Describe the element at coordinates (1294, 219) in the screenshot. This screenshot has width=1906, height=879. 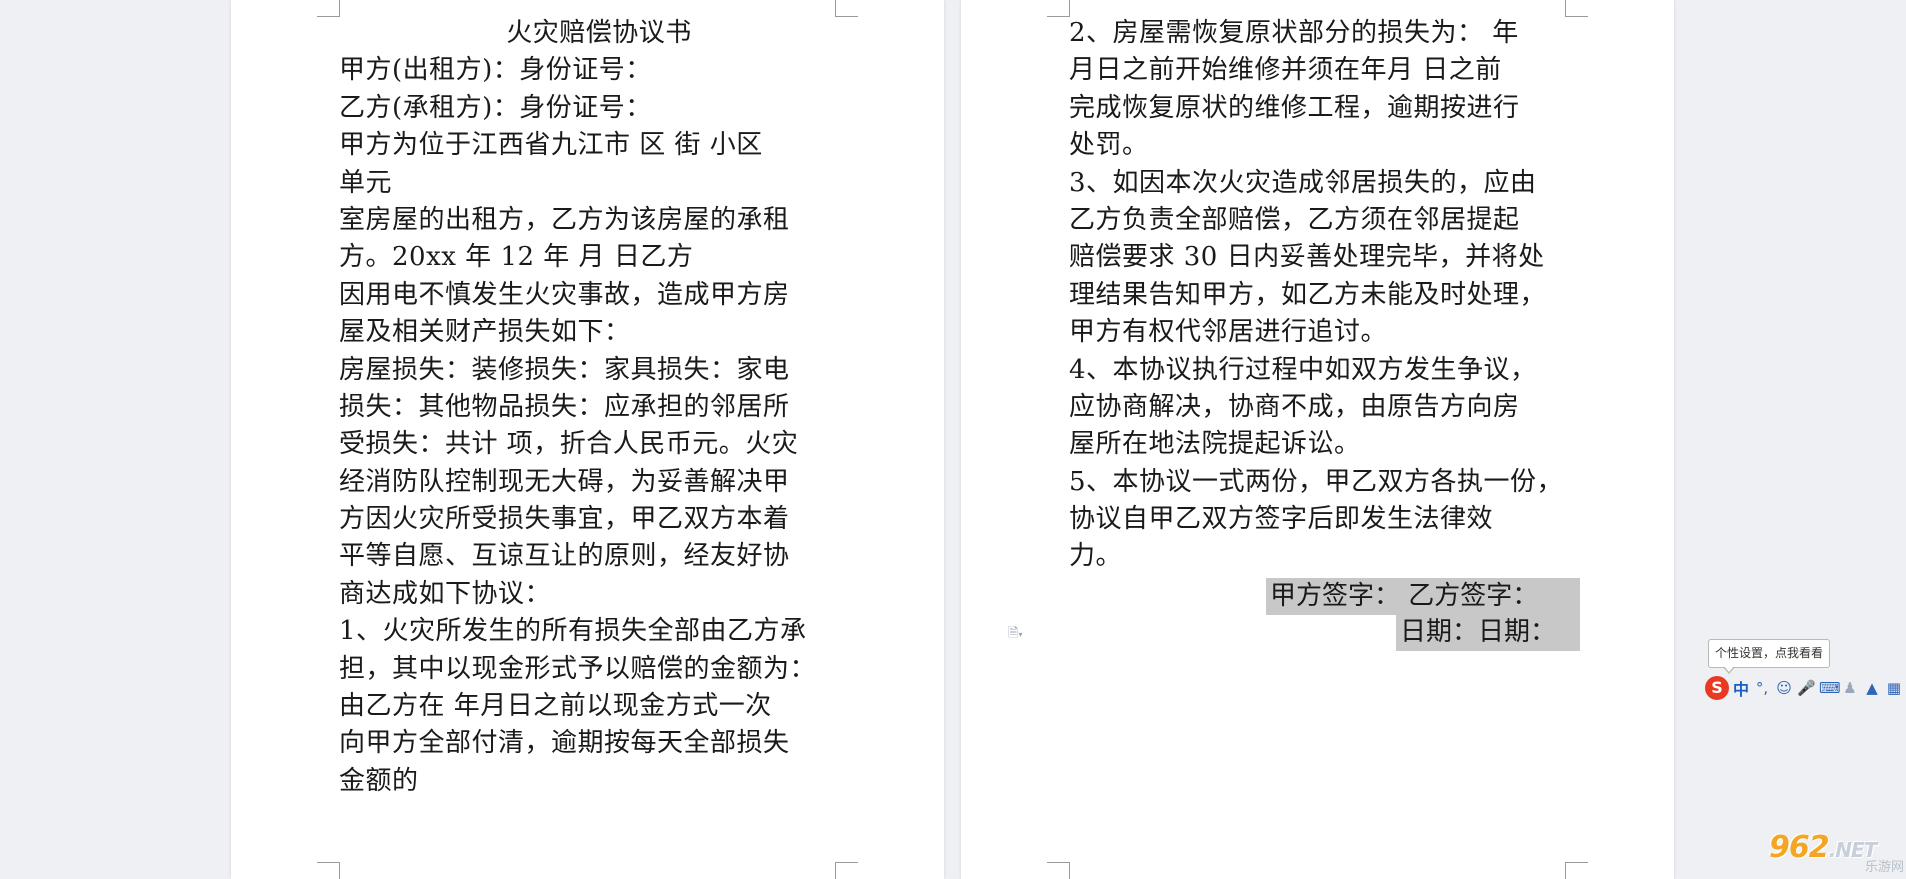
I see `text-line: 乙方负责全部赔偿，乙方须在邻居提起` at that location.